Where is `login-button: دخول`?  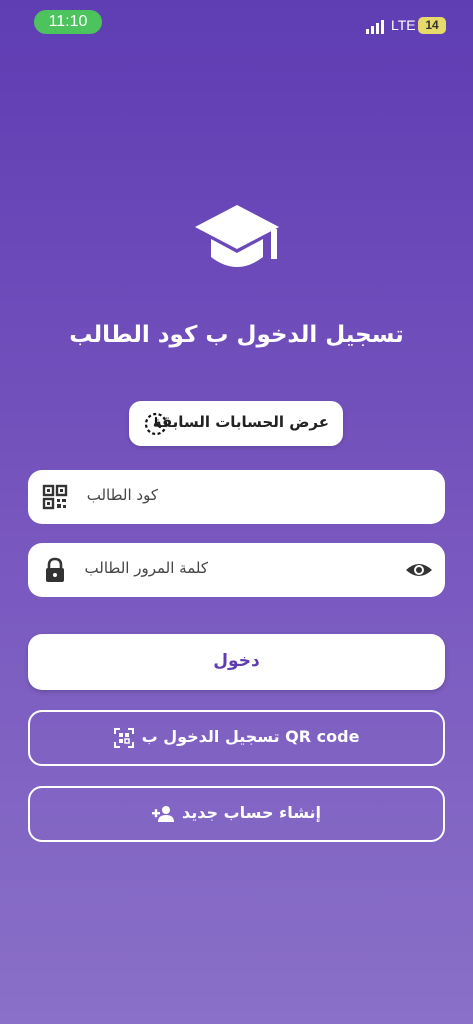
login-button: دخول is located at coordinates (236, 662).